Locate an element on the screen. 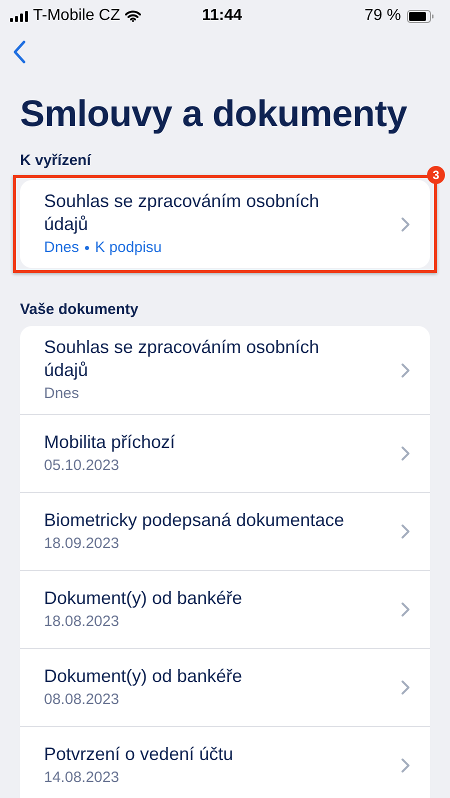 This screenshot has height=798, width=450. document-row: Potvrzení o vedení účtu 14.08.2023 is located at coordinates (225, 762).